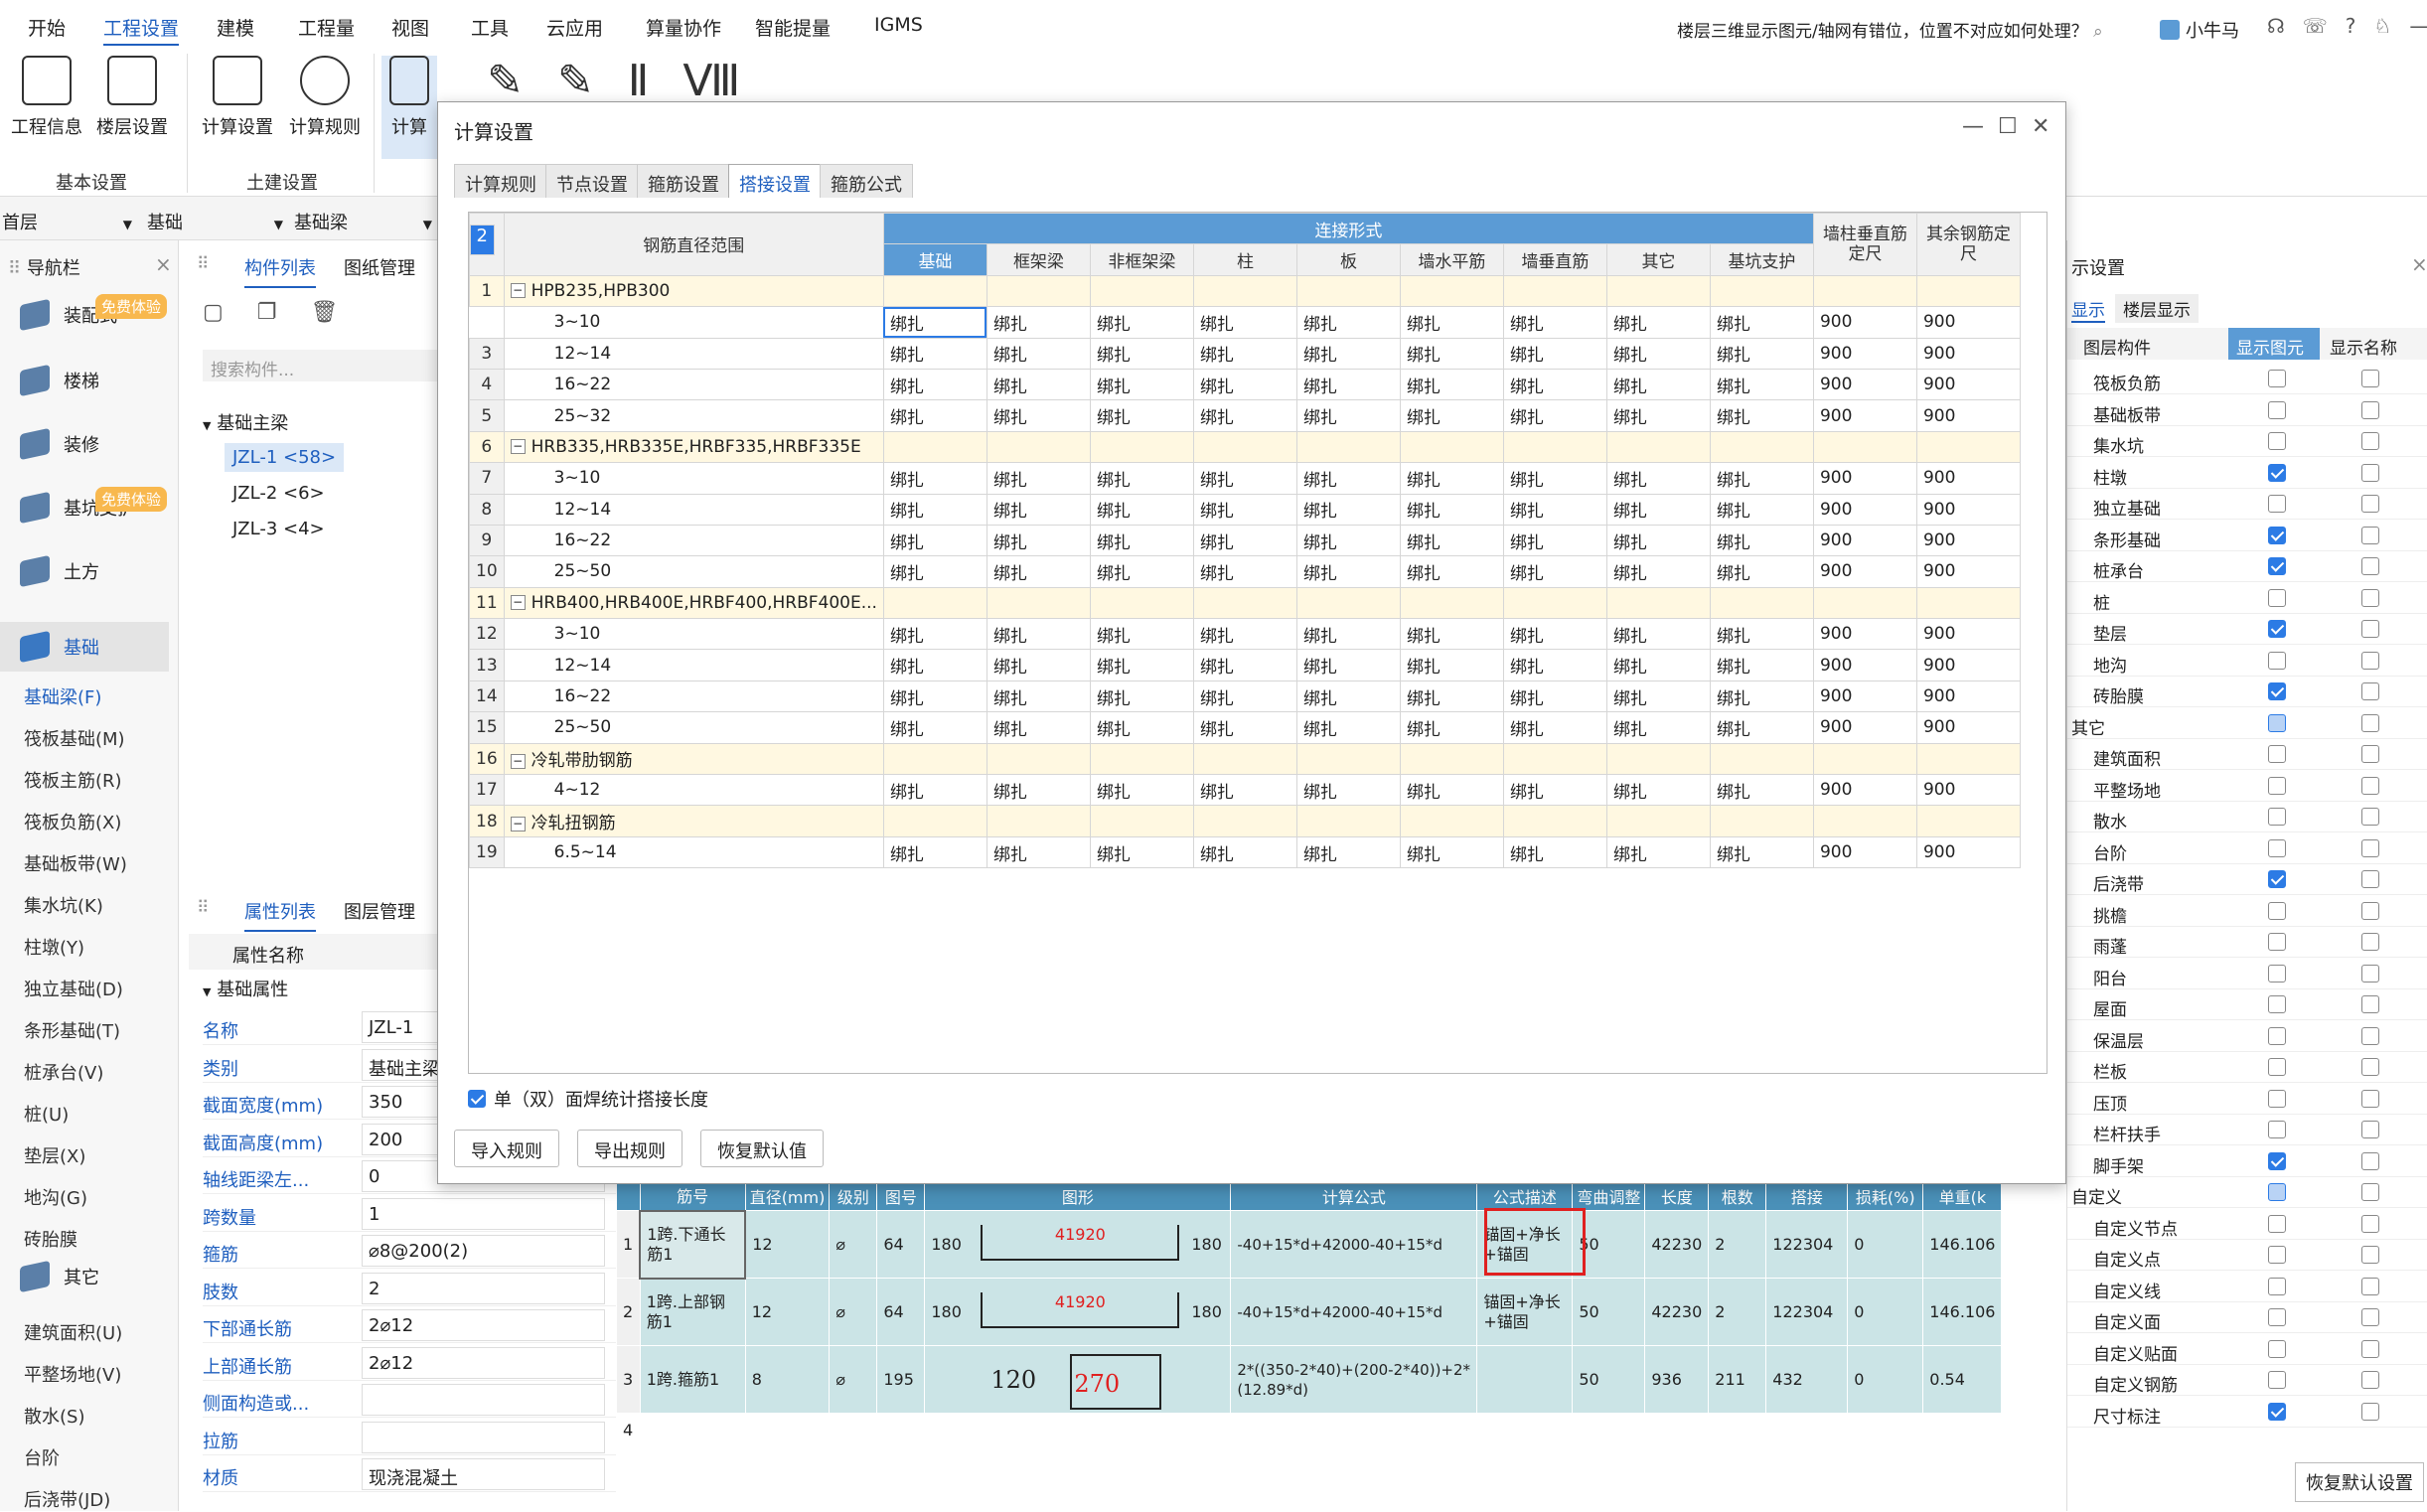 This screenshot has width=2427, height=1512. Describe the element at coordinates (59, 571) in the screenshot. I see `nav-item-earthwork: 土方` at that location.